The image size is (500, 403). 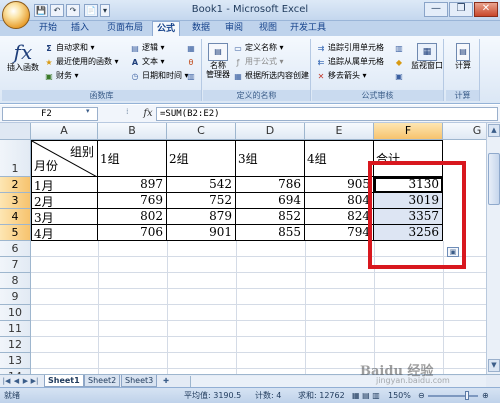 What do you see at coordinates (69, 48) in the screenshot?
I see `autosum-button: Σ 自动求和 ▾` at bounding box center [69, 48].